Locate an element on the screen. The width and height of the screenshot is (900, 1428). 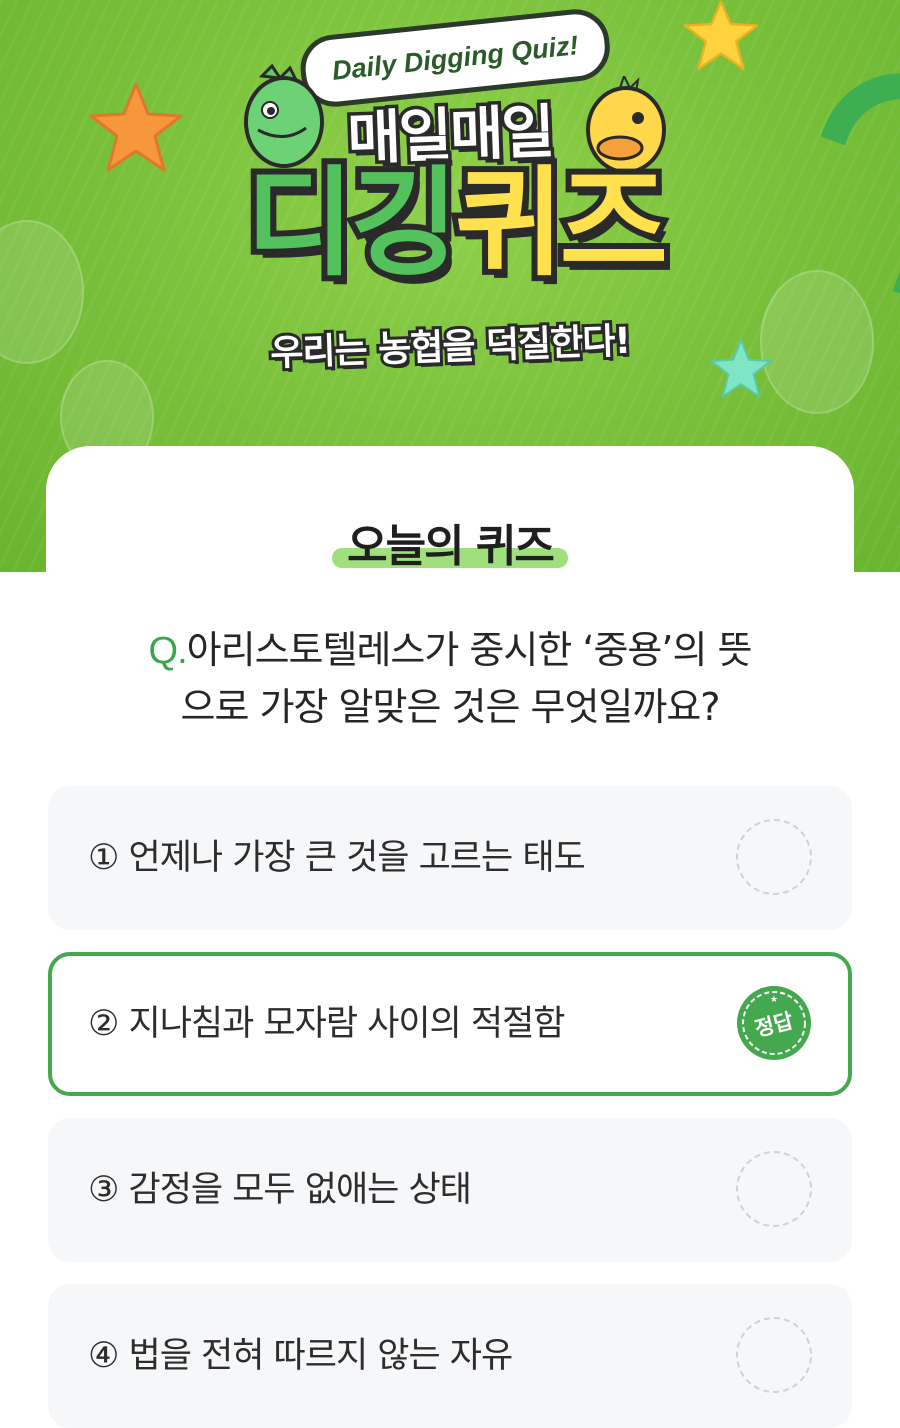
balloon-right is located at coordinates (817, 342).